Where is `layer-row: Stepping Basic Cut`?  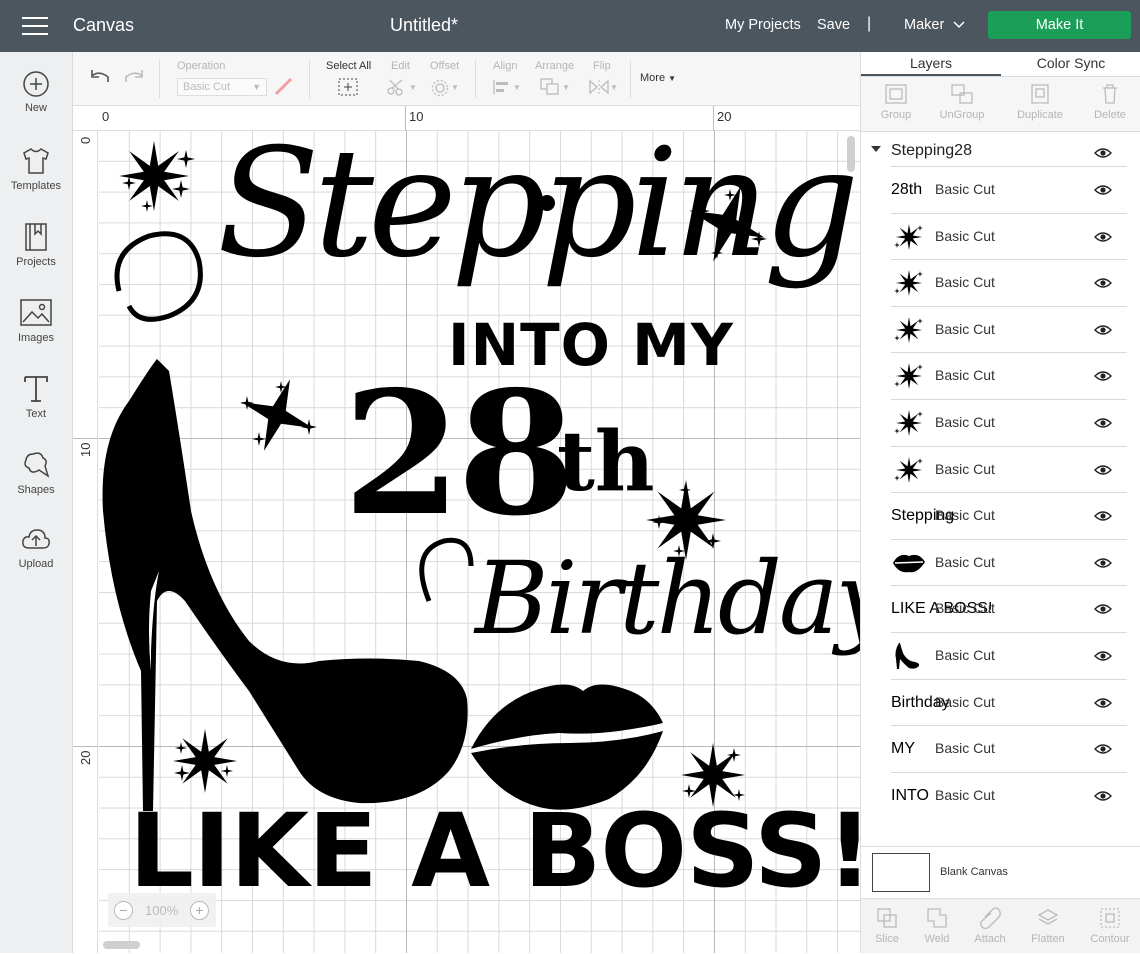
layer-row: Stepping Basic Cut is located at coordinates (1009, 515).